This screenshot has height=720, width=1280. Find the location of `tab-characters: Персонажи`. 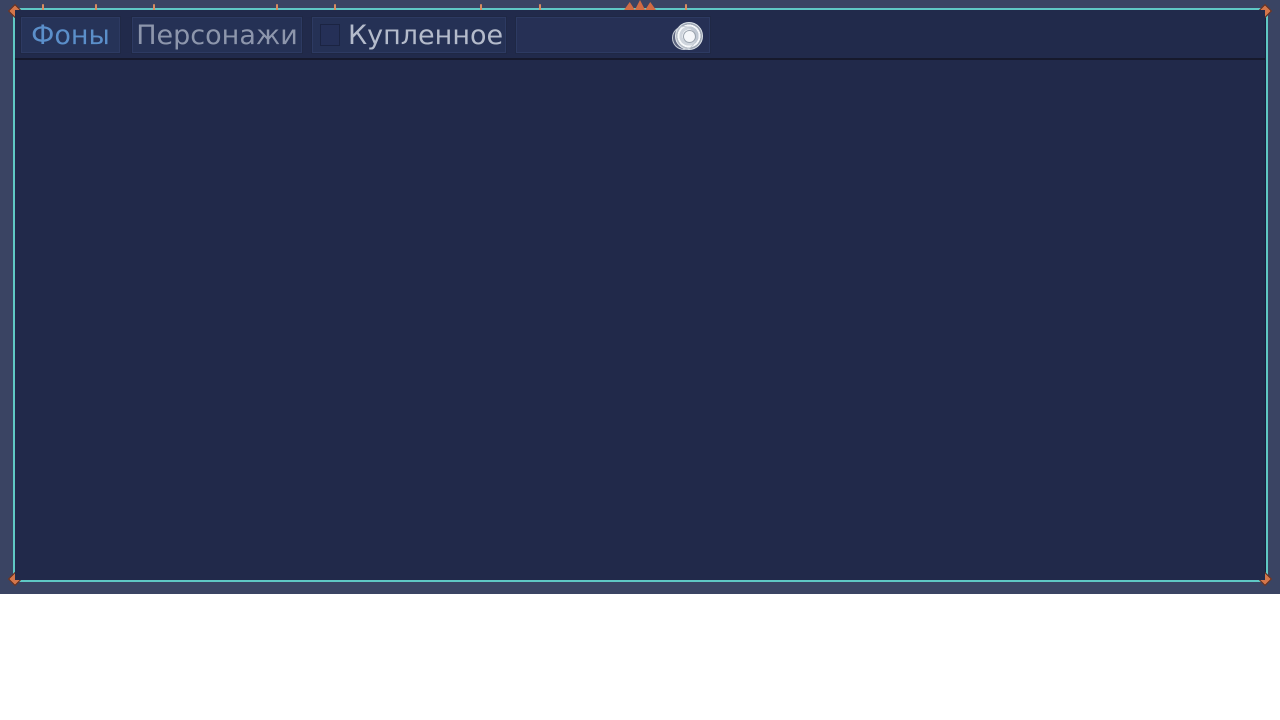

tab-characters: Персонажи is located at coordinates (217, 35).